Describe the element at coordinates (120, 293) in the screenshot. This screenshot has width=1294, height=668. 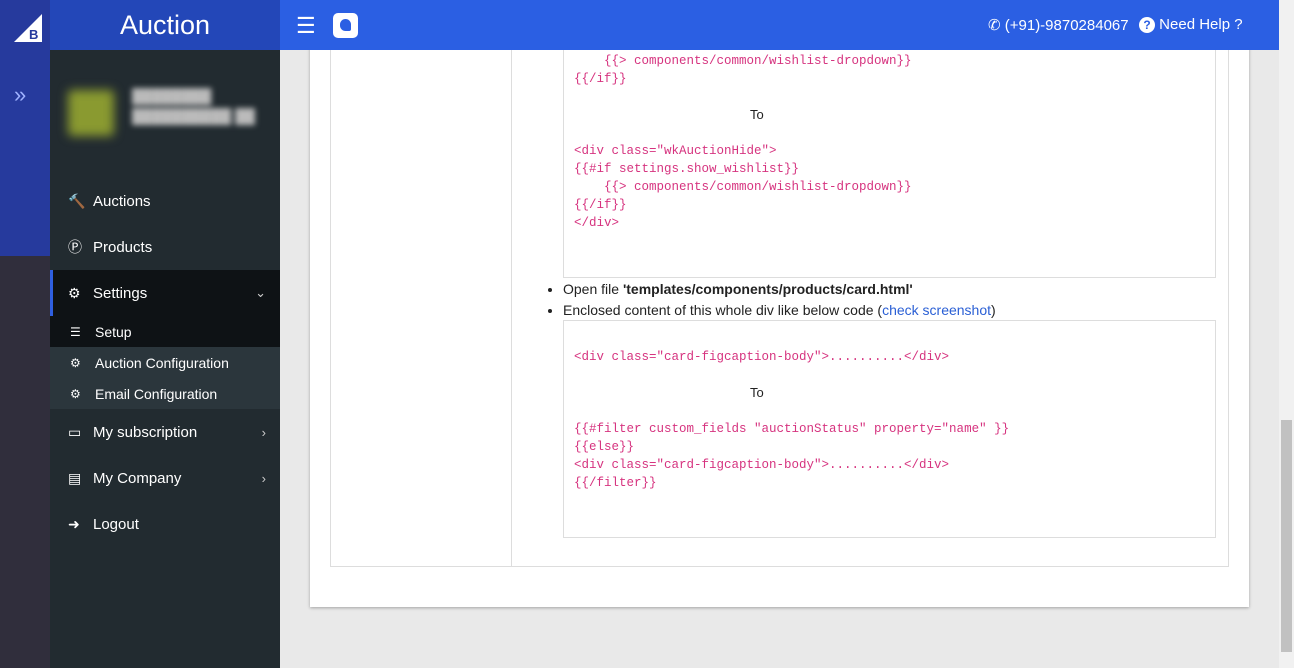
I see `label: Settings` at that location.